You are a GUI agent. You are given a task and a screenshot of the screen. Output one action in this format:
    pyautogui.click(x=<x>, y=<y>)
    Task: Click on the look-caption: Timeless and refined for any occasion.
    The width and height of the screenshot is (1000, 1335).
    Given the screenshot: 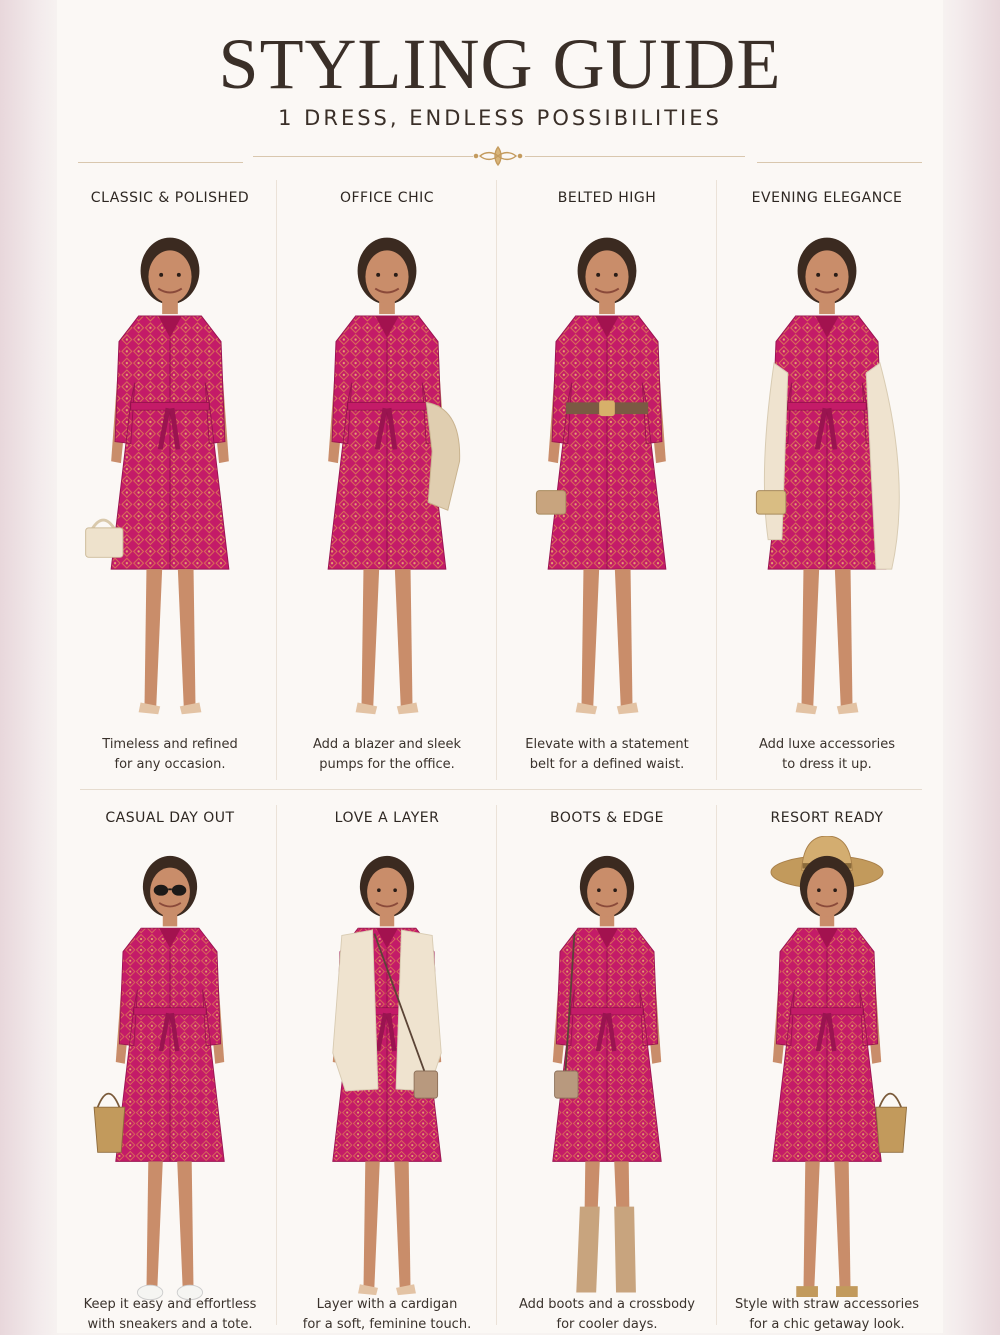 What is the action you would take?
    pyautogui.click(x=170, y=755)
    